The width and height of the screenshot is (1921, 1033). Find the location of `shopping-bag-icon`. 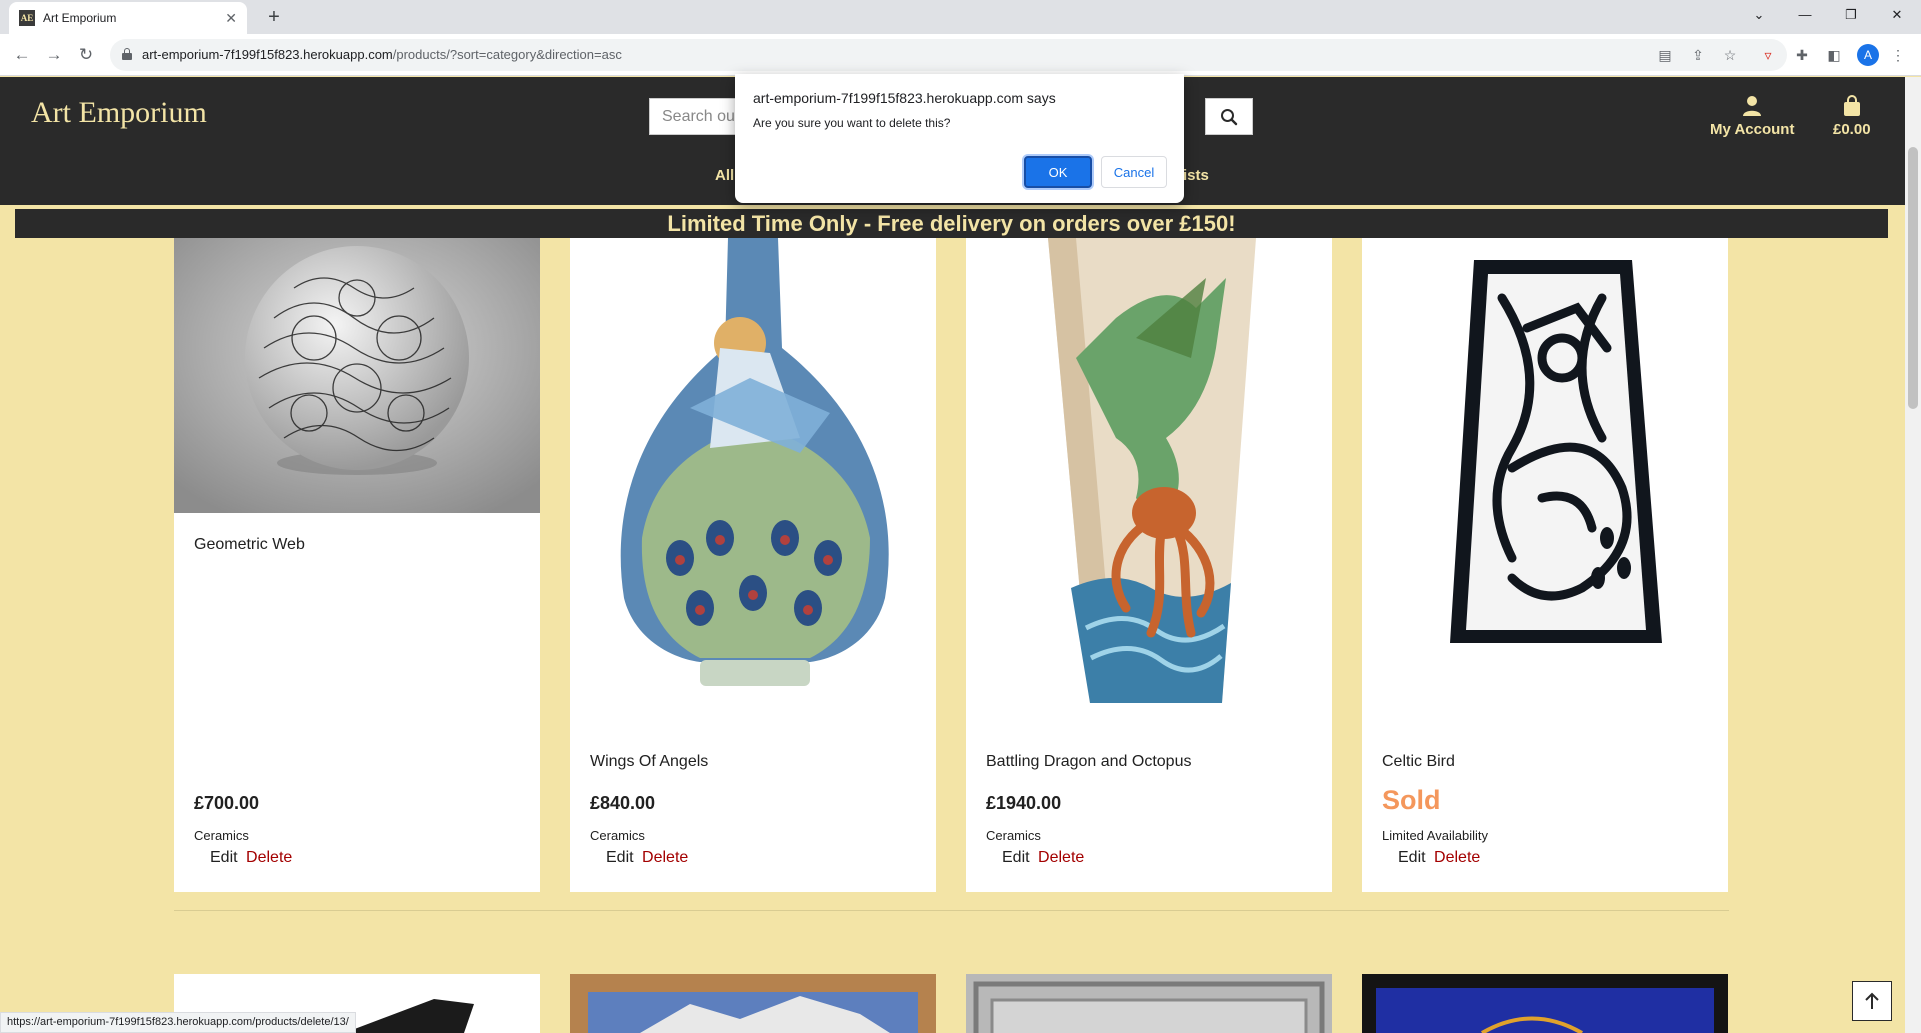

shopping-bag-icon is located at coordinates (1851, 105).